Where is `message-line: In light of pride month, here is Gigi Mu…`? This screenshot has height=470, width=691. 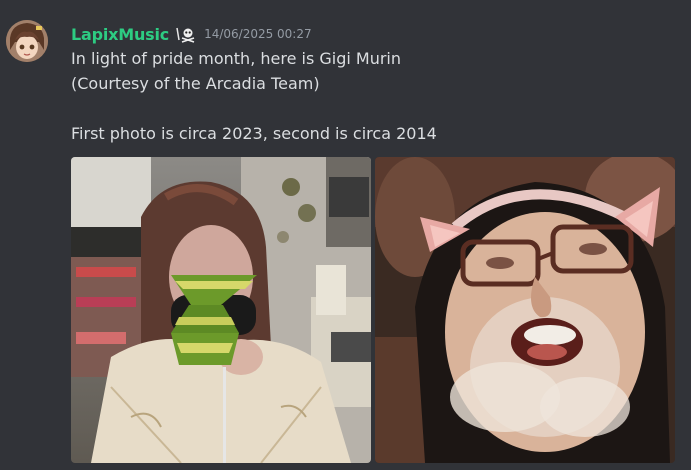
message-line: In light of pride month, here is Gigi Mu… is located at coordinates (236, 58).